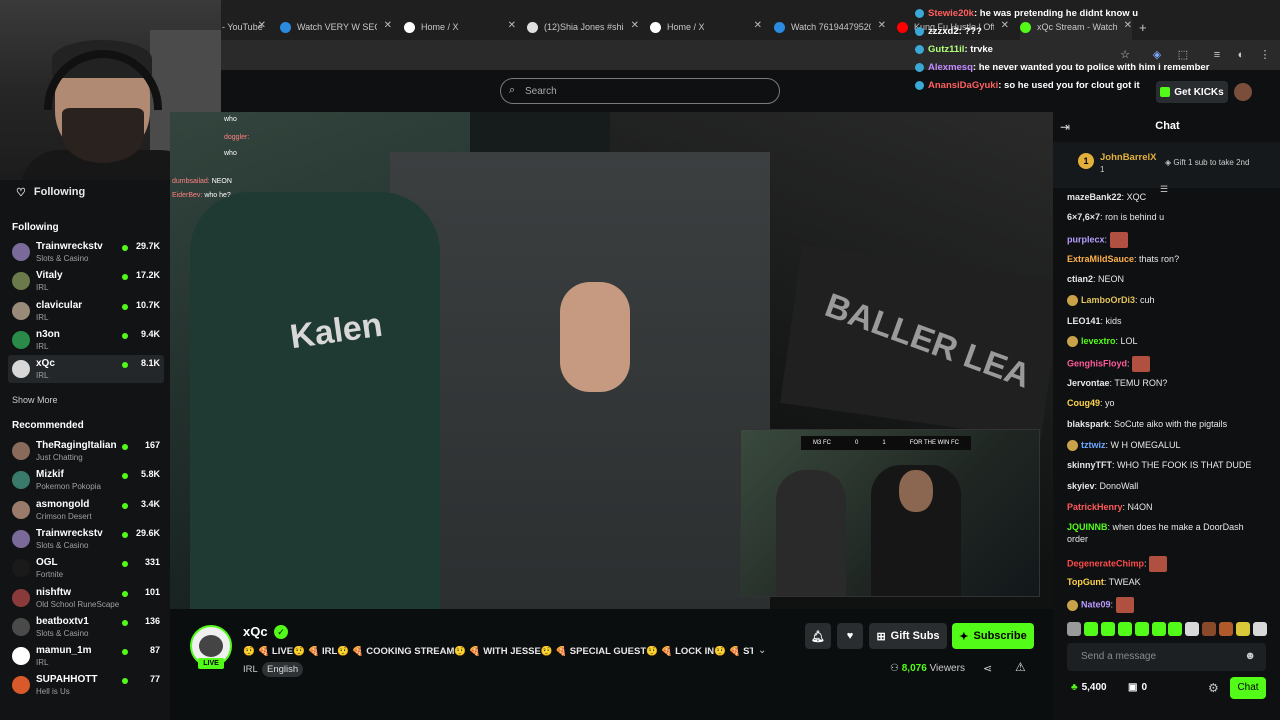 The image size is (1280, 720). What do you see at coordinates (250, 669) in the screenshot?
I see `category-tag: IRL` at bounding box center [250, 669].